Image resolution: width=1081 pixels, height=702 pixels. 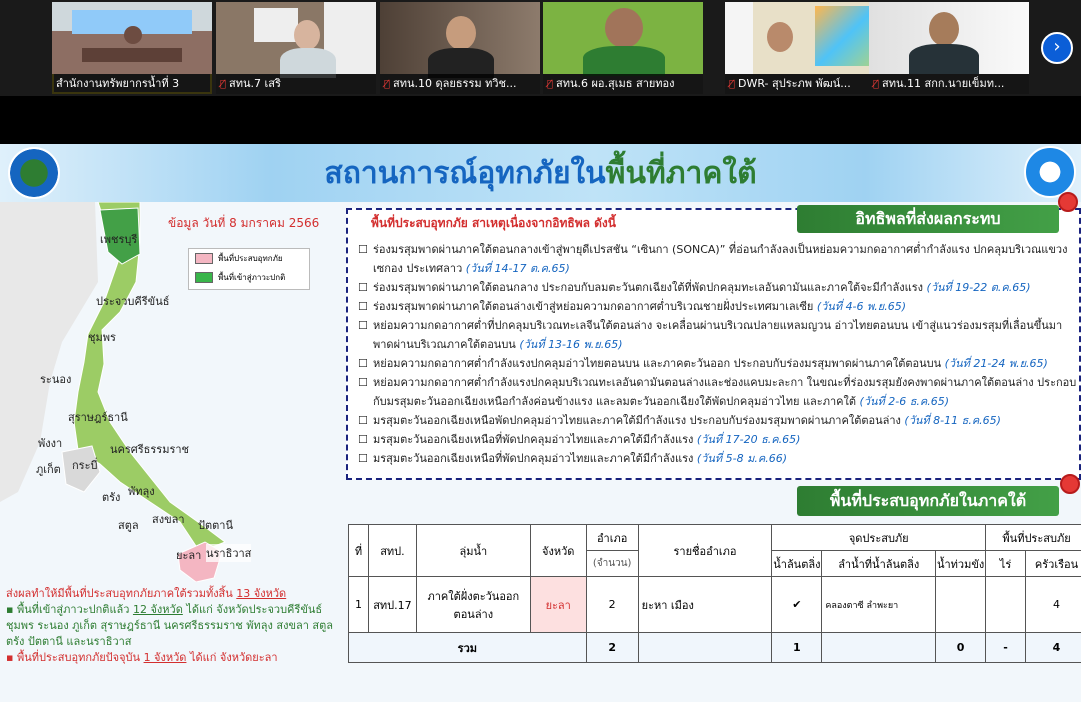 I want to click on table-total-row: รวม 2 1 0 - 4, so click(x=714, y=647).